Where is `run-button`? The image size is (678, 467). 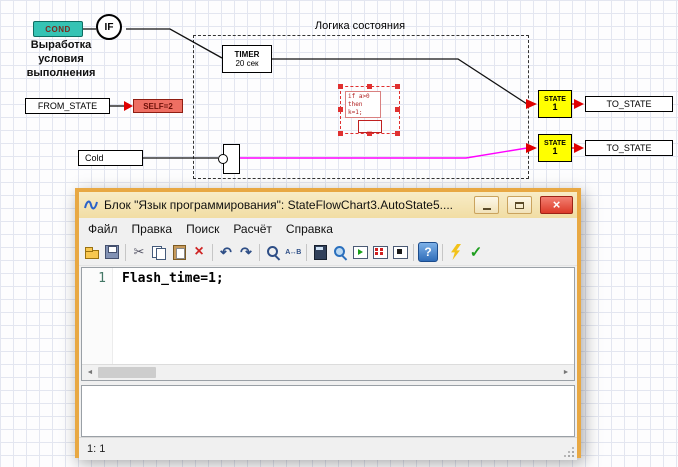 run-button is located at coordinates (360, 252).